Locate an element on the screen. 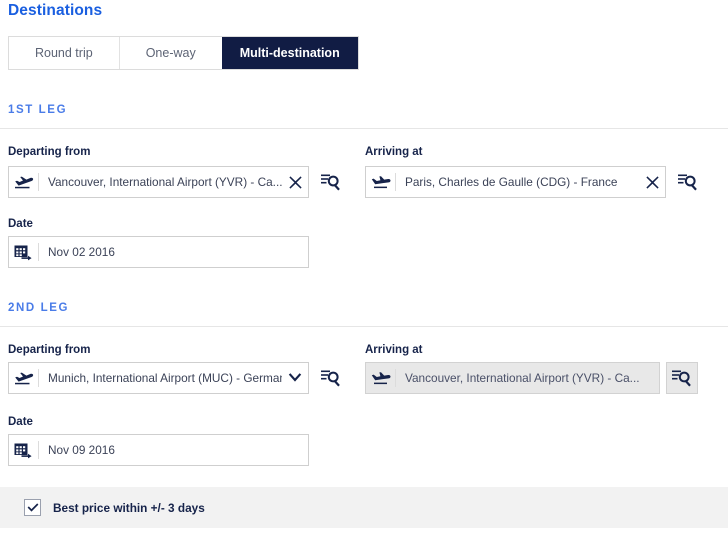 The width and height of the screenshot is (728, 538). leg-2-divider is located at coordinates (364, 326).